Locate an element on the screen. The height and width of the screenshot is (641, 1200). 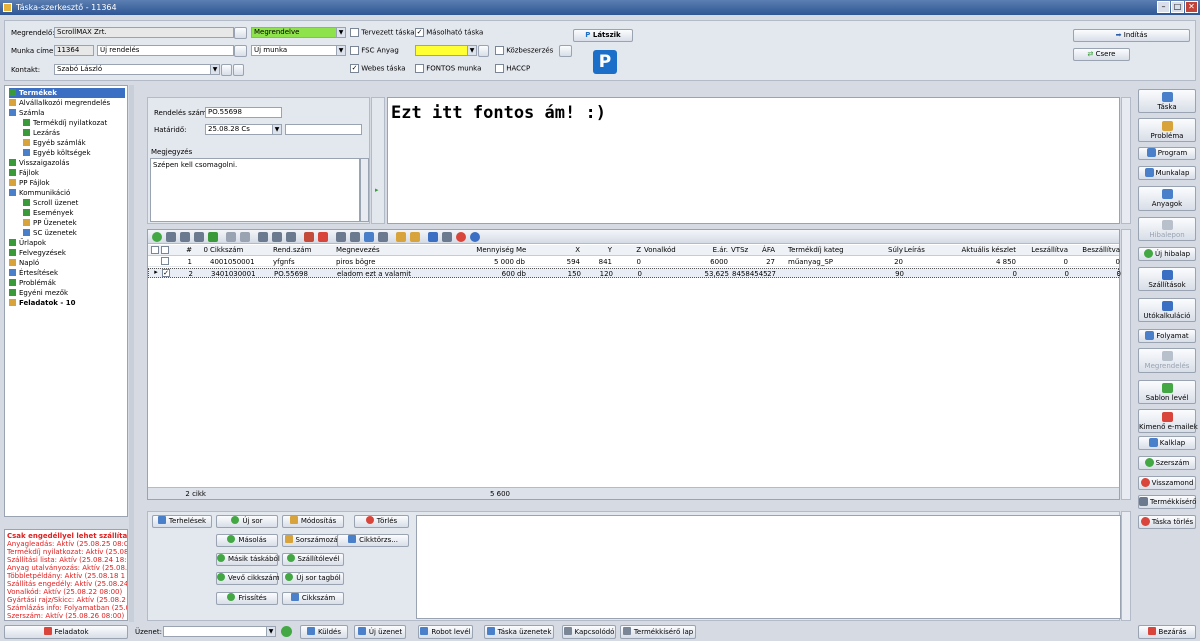
sorszamozas-button: Sorszámozás is located at coordinates (313, 540).